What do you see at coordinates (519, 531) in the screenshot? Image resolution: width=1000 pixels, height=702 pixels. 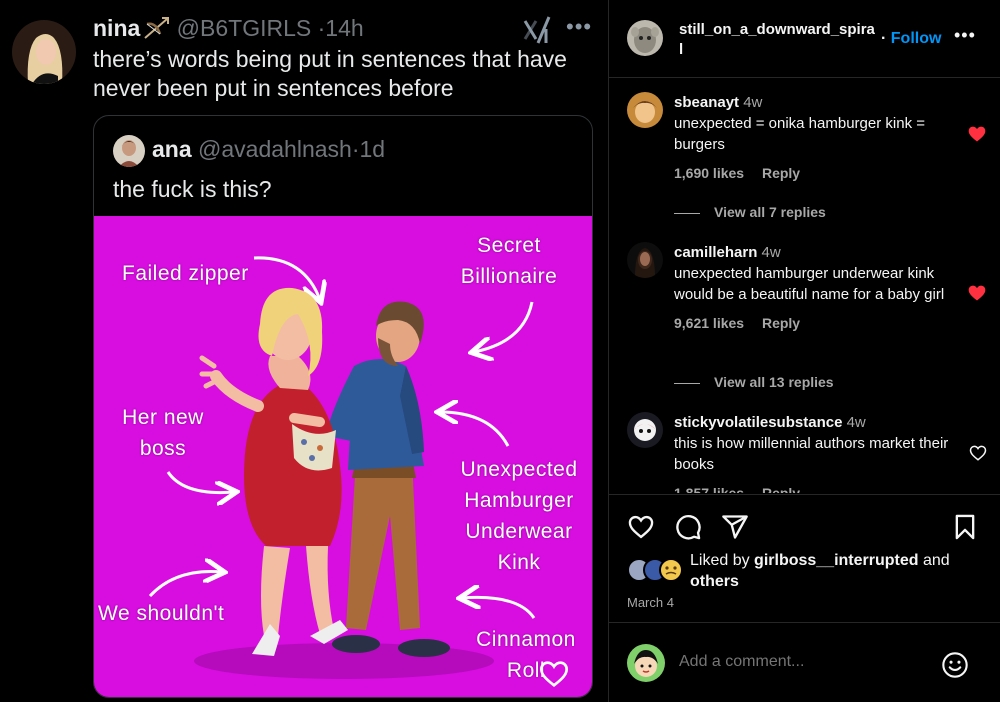 I see `label-line: Underwear` at bounding box center [519, 531].